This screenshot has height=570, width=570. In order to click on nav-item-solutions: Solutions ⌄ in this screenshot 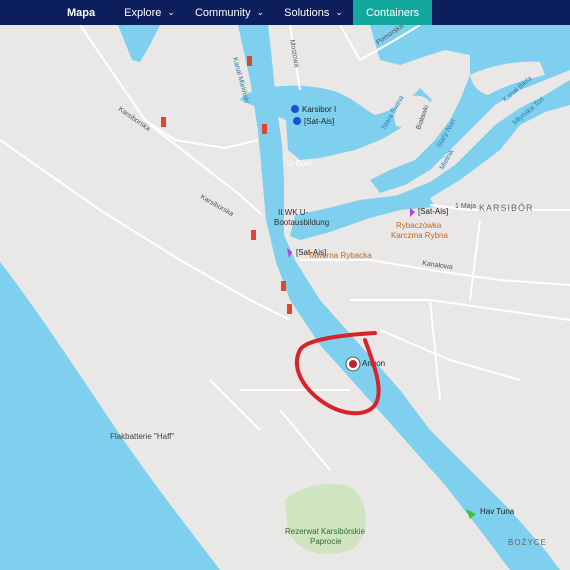, I will do `click(313, 12)`.